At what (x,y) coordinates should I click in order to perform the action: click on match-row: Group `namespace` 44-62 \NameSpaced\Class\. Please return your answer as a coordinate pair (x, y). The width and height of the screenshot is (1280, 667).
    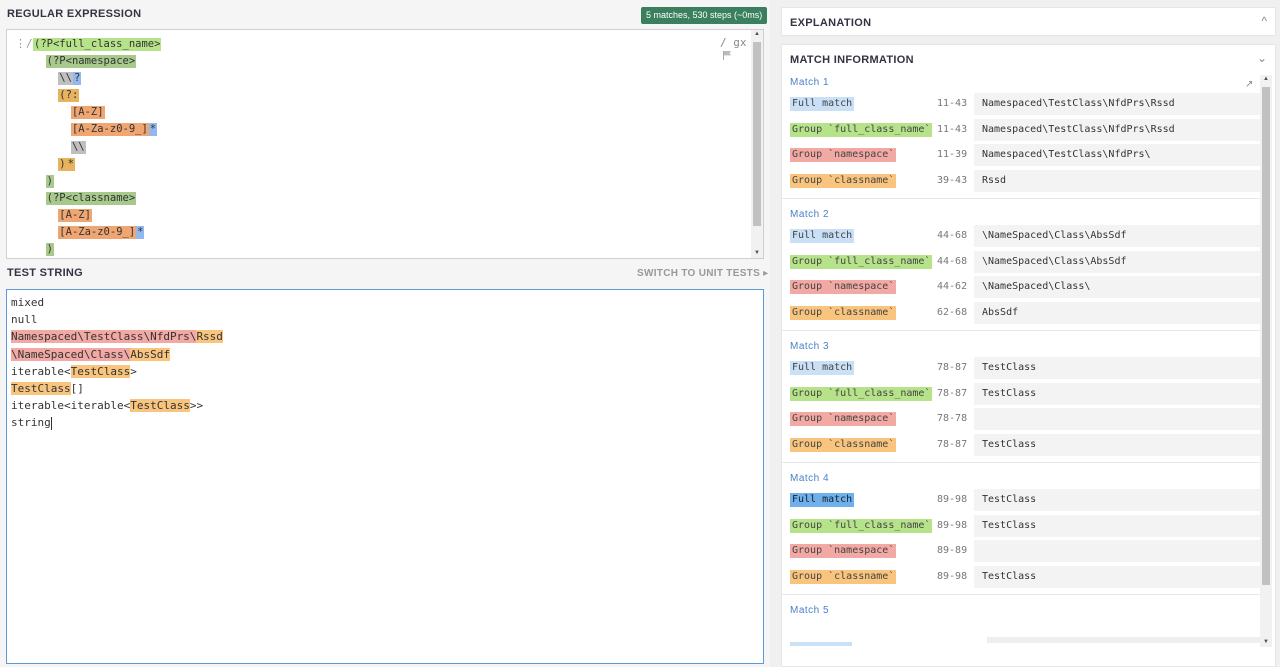
    Looking at the image, I should click on (1021, 287).